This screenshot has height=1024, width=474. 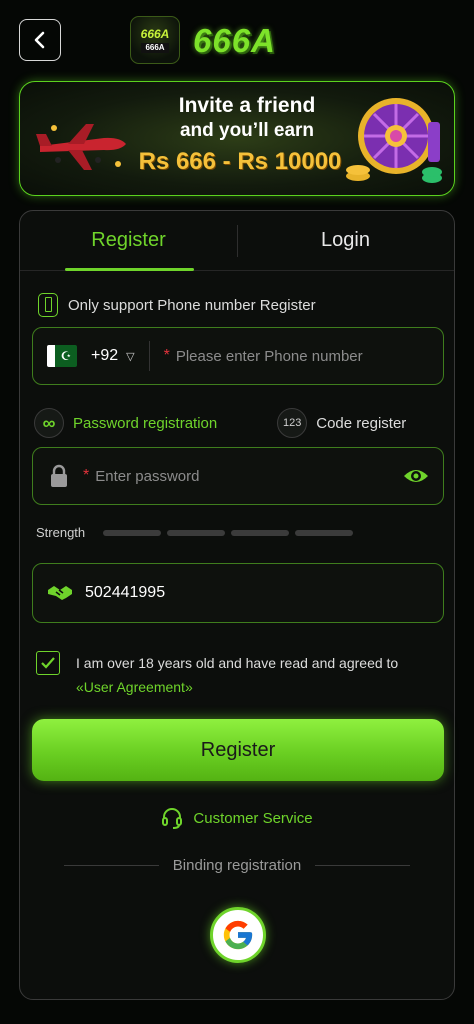 I want to click on tab-login: Login, so click(x=345, y=240).